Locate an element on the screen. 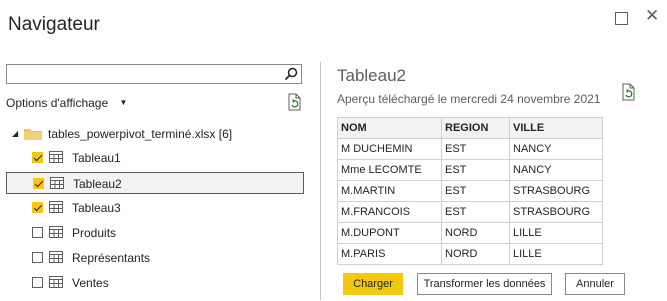 Image resolution: width=667 pixels, height=301 pixels. table-row: M DUCHEMIN EST NANCY is located at coordinates (470, 149).